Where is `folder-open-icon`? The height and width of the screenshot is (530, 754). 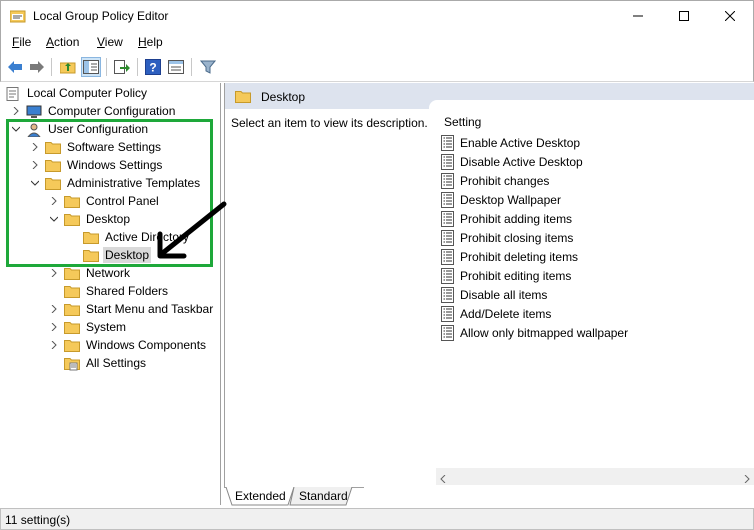 folder-open-icon is located at coordinates (72, 219).